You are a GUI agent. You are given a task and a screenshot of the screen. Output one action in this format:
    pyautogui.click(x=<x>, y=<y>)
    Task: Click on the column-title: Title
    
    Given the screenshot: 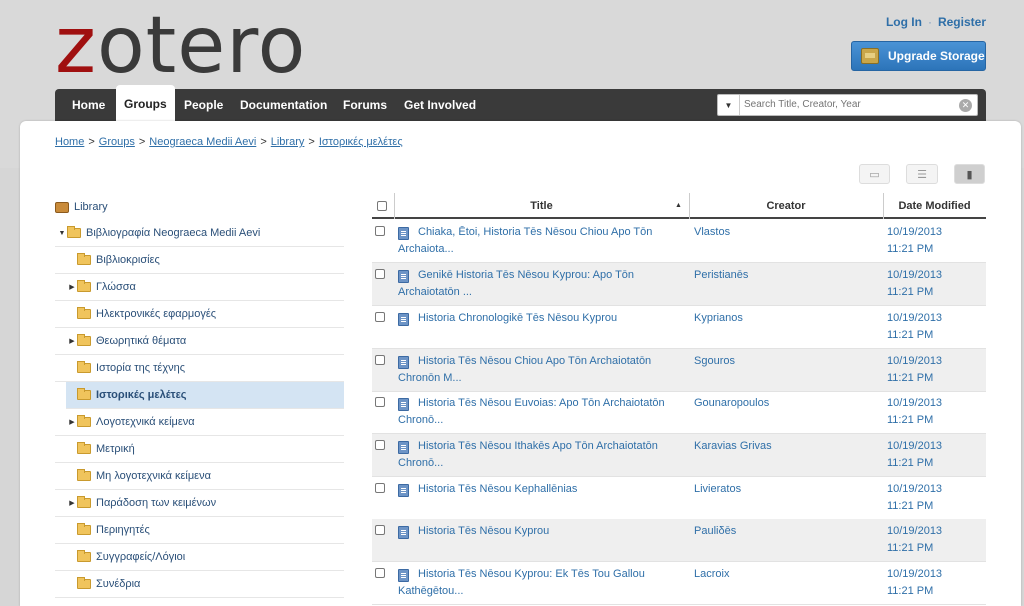 What is the action you would take?
    pyautogui.click(x=541, y=206)
    